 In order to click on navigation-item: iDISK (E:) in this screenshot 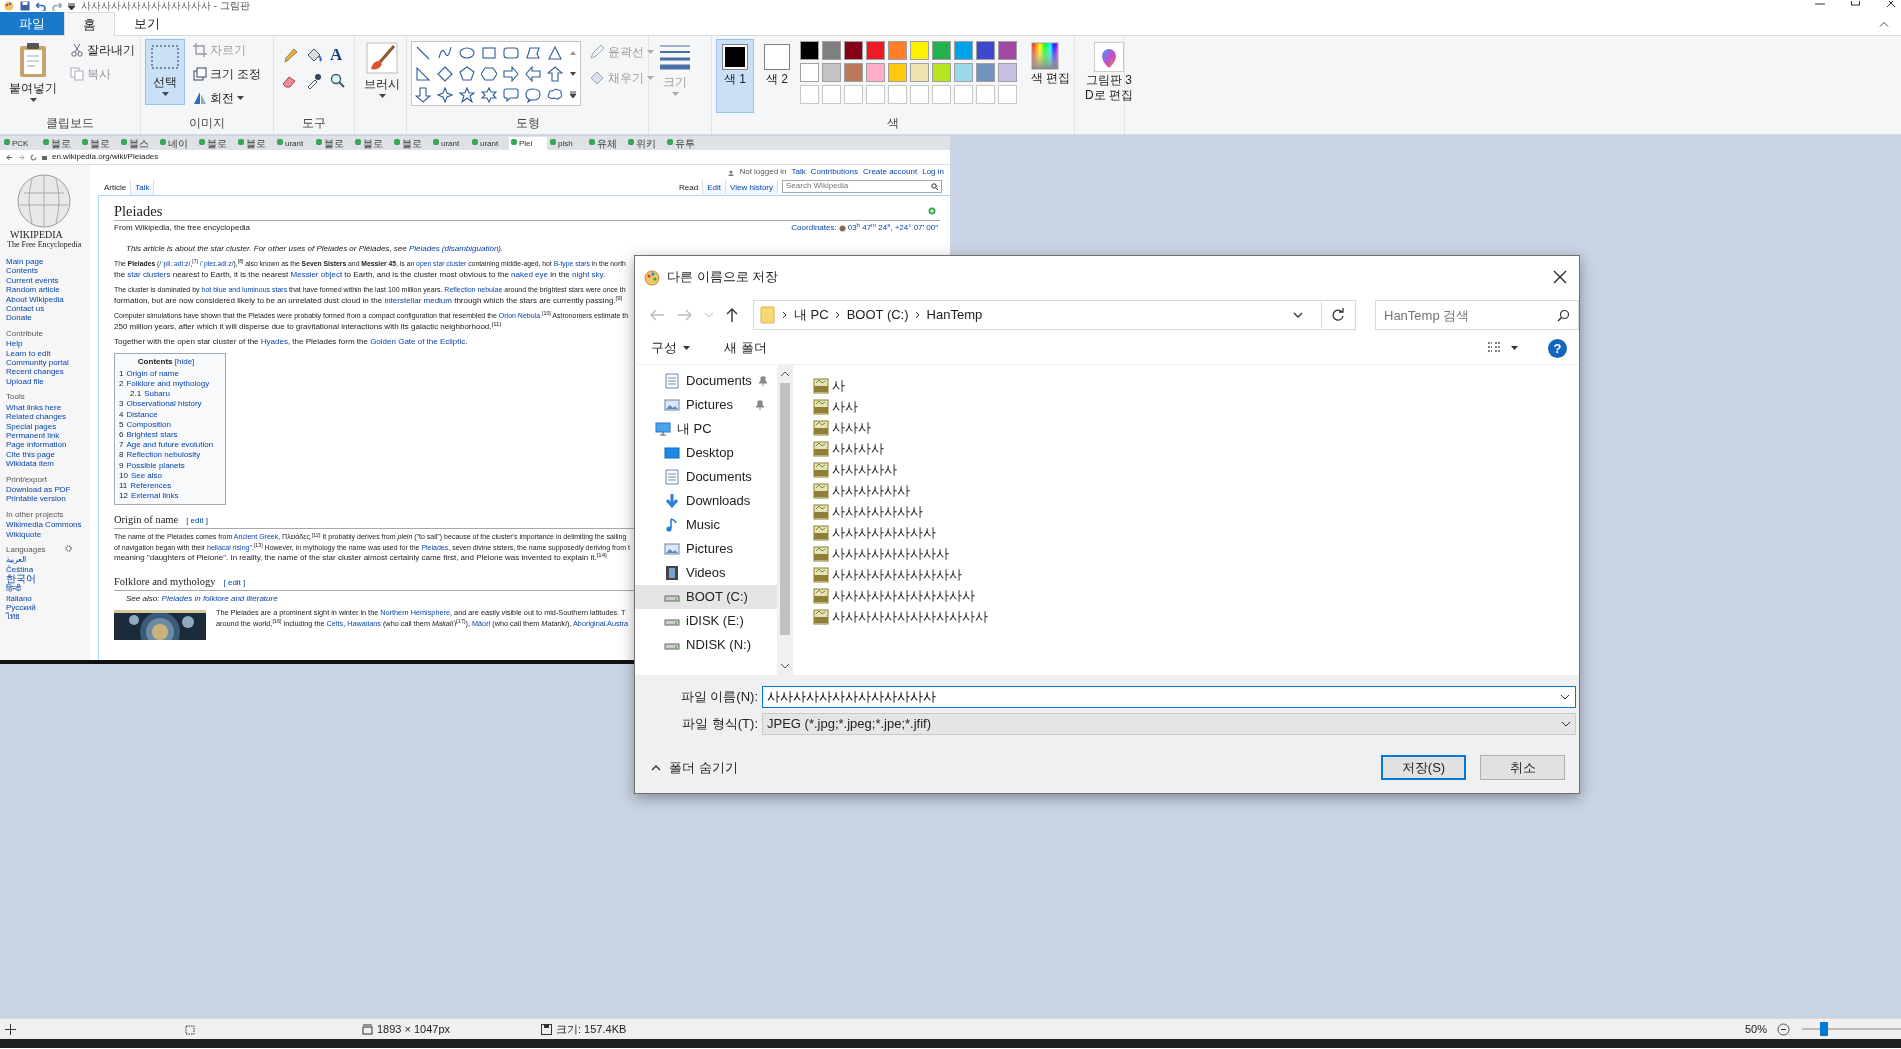, I will do `click(706, 621)`.